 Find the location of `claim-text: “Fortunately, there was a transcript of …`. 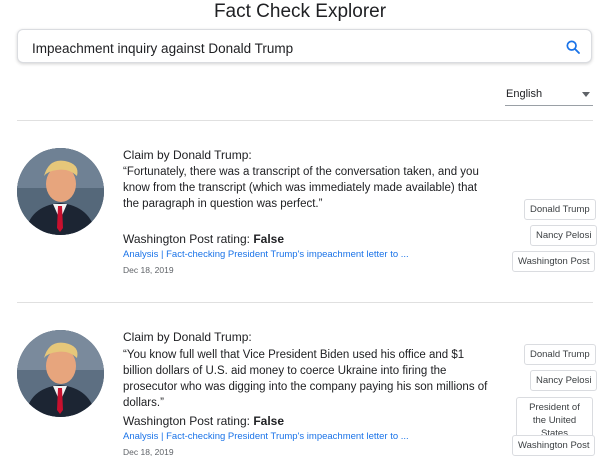

claim-text: “Fortunately, there was a transcript of … is located at coordinates (301, 188).